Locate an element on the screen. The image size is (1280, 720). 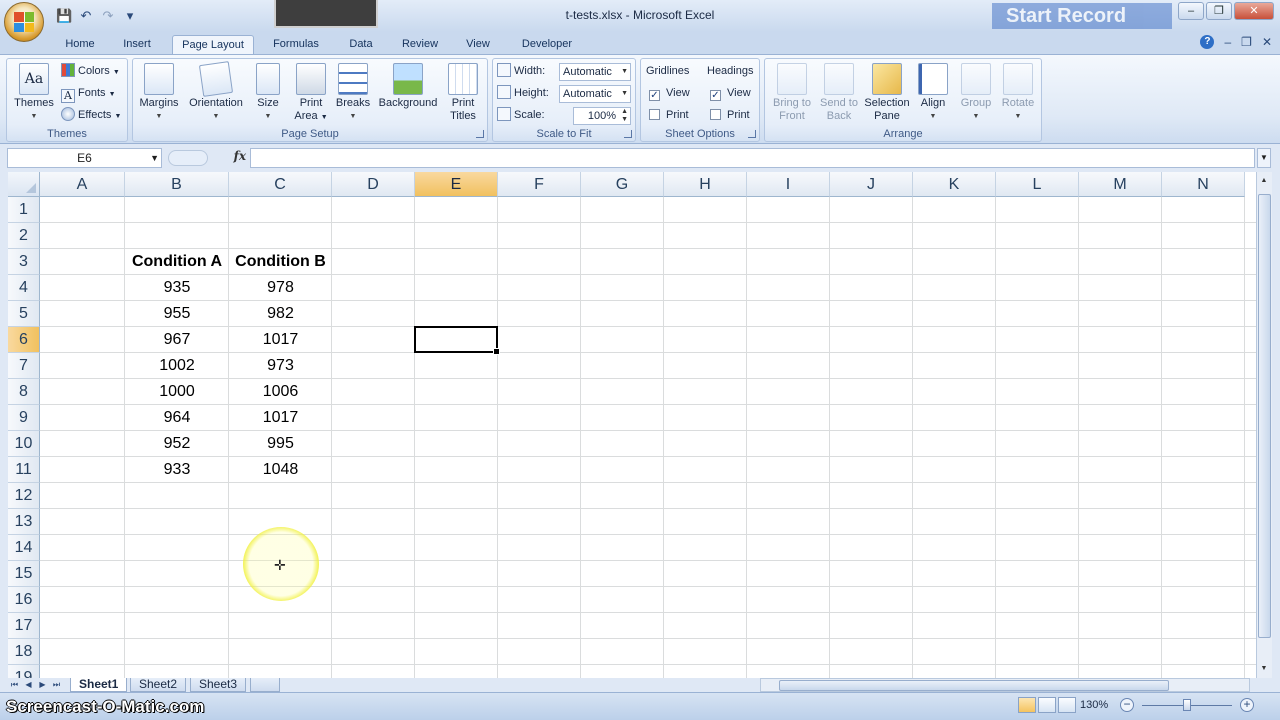
align-button: Align ▼ is located at coordinates (933, 93).